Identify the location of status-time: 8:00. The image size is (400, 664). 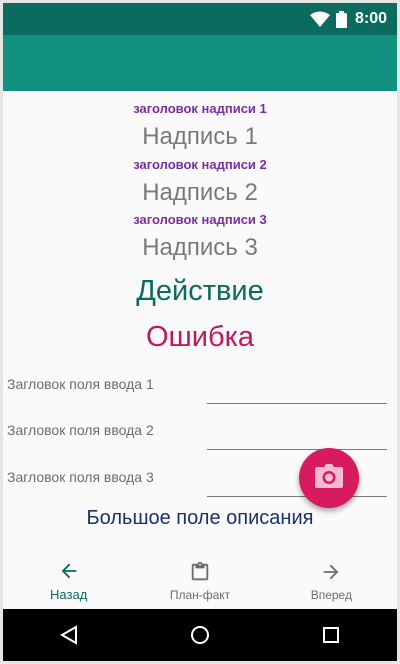
(370, 18).